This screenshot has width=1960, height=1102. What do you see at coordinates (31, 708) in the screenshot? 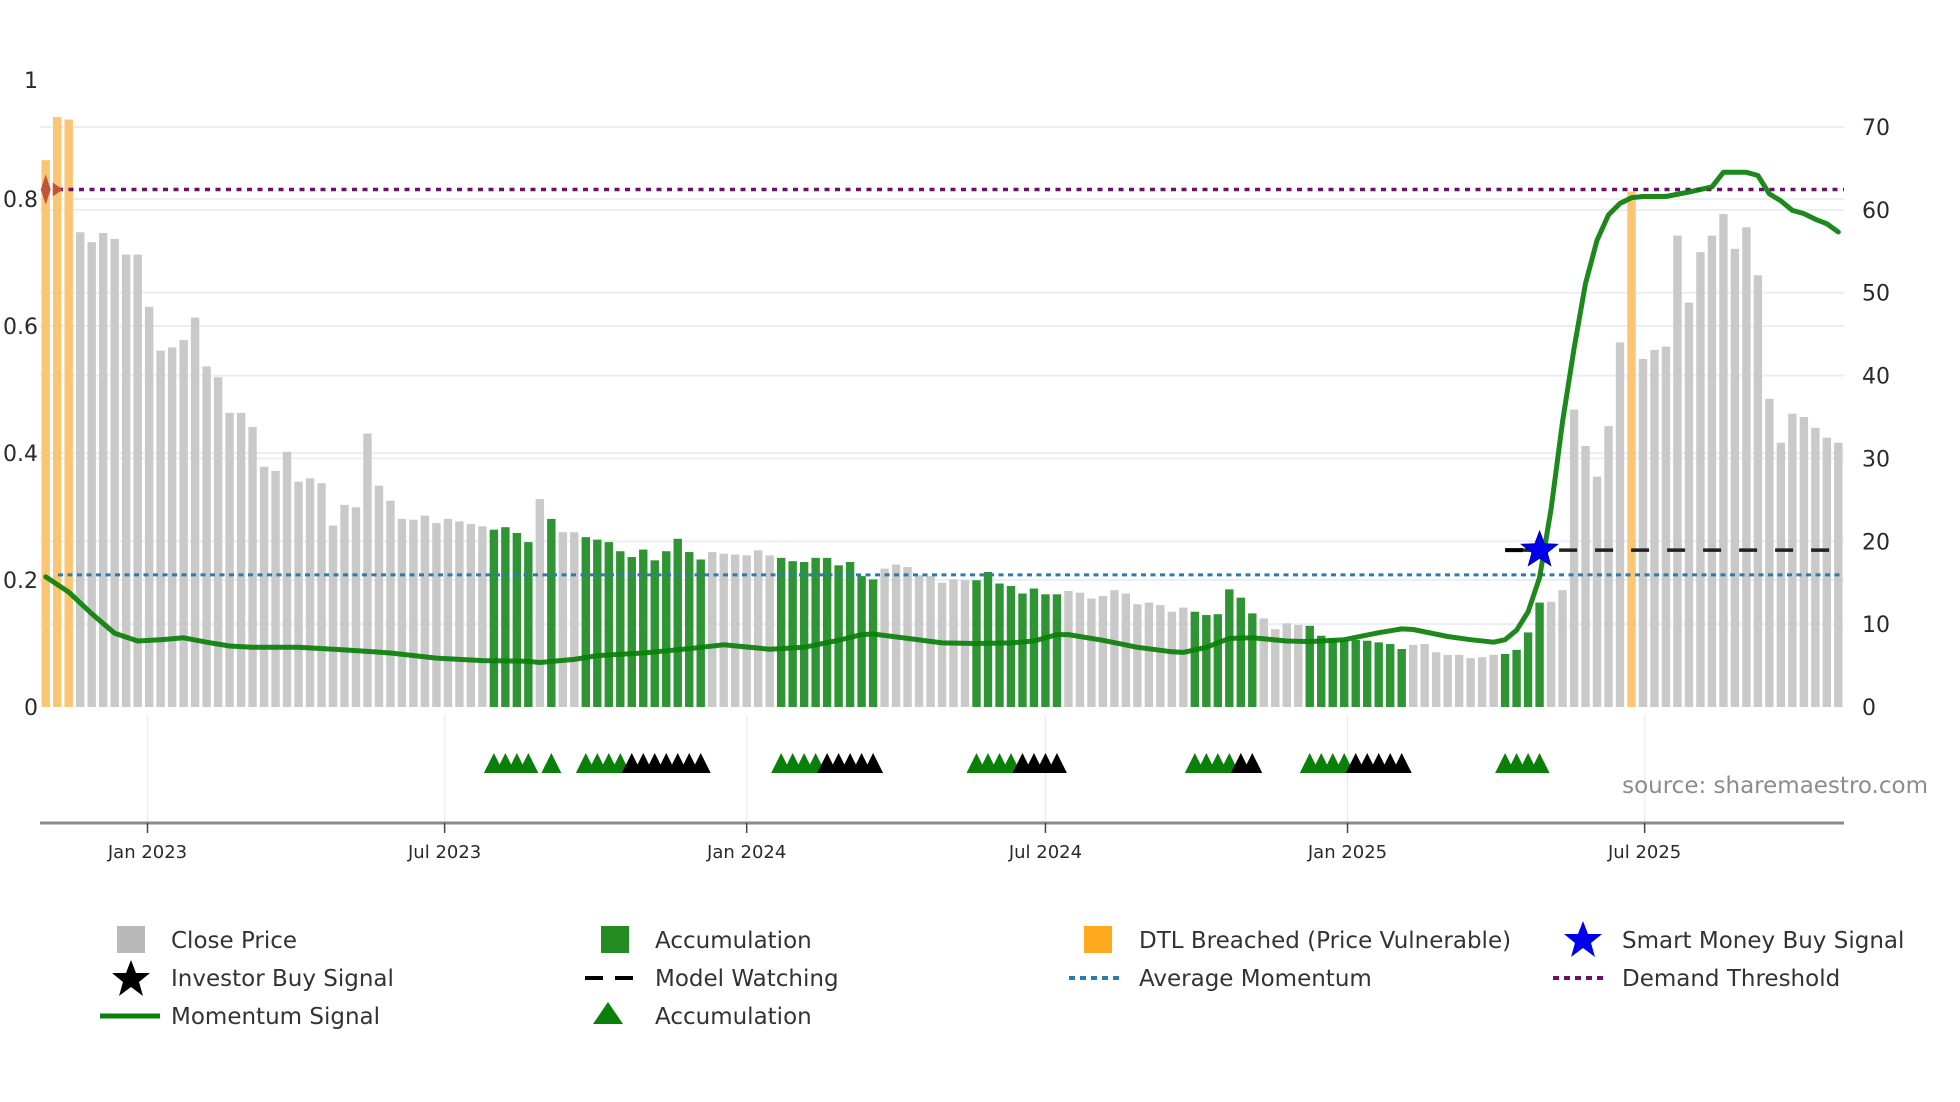
I see `left-tick-label: 0` at bounding box center [31, 708].